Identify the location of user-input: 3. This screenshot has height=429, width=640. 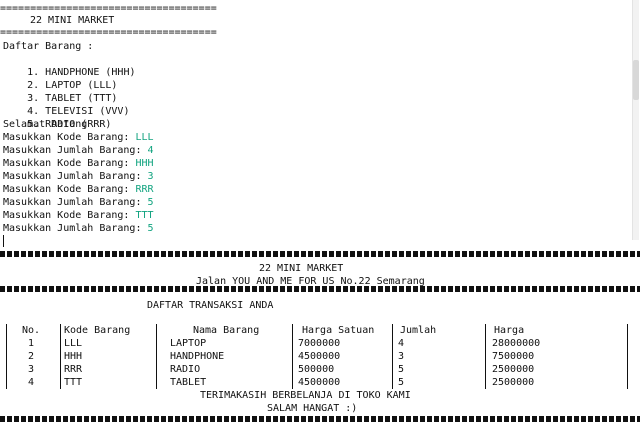
(150, 176).